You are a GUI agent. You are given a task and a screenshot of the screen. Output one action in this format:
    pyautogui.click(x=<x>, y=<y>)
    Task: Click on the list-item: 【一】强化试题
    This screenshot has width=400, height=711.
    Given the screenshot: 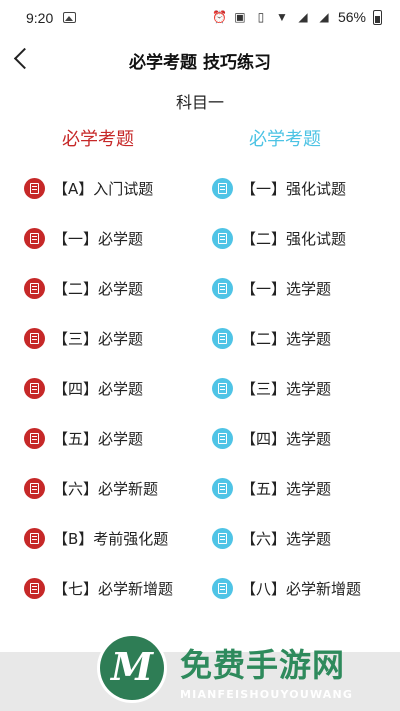 What is the action you would take?
    pyautogui.click(x=286, y=188)
    